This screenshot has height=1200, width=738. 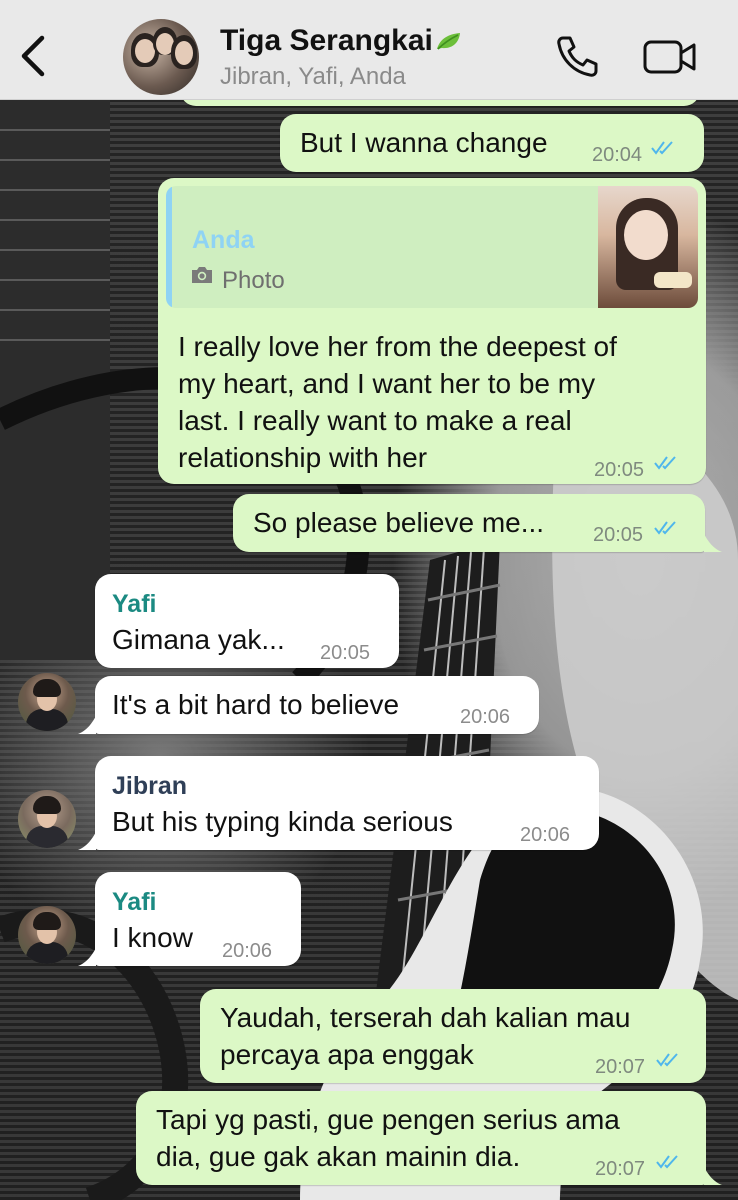 What do you see at coordinates (387, 383) in the screenshot?
I see `message-text-line: my heart, and I want her to be my` at bounding box center [387, 383].